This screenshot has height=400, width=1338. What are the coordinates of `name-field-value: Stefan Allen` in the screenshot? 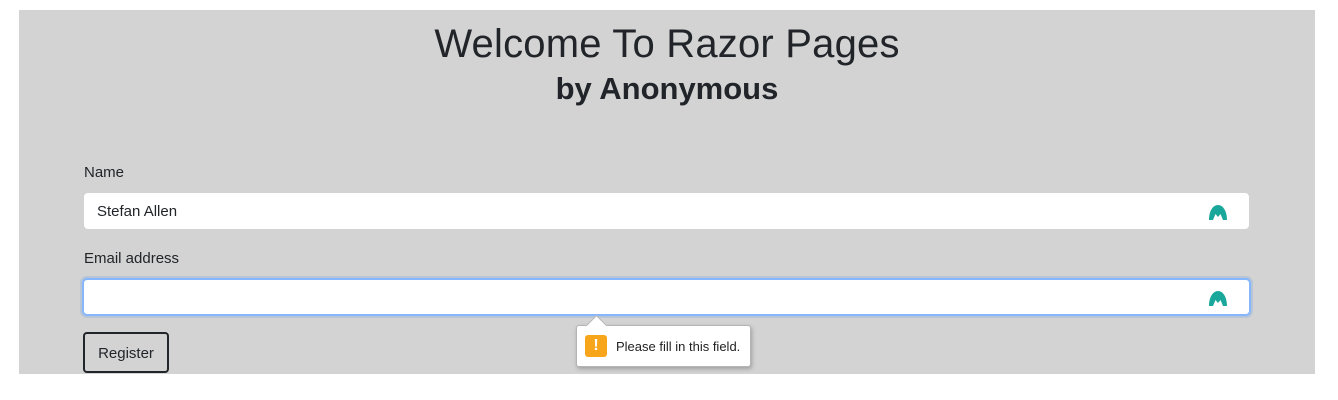 It's located at (137, 211).